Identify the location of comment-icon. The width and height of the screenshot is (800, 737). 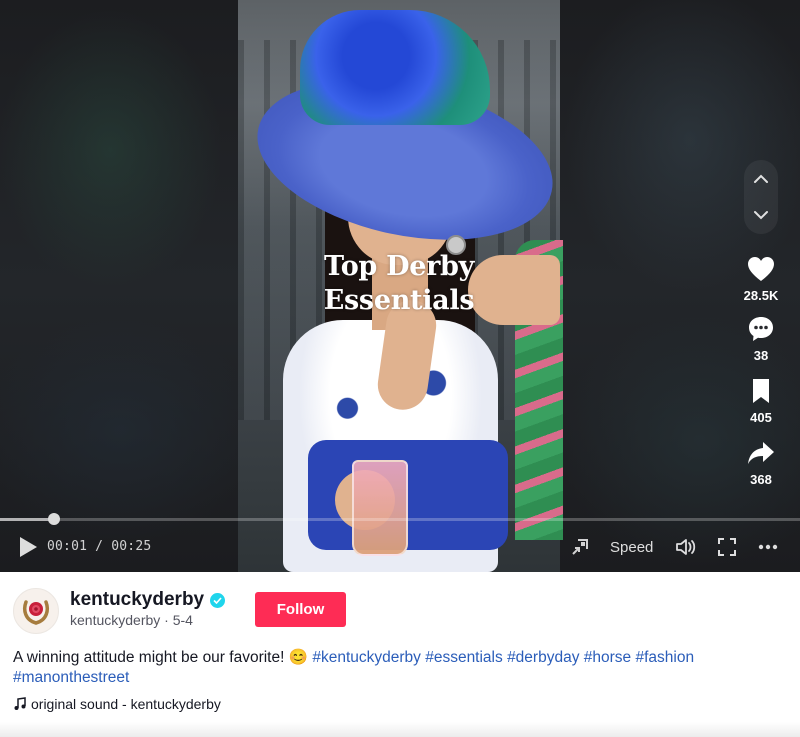
(761, 329).